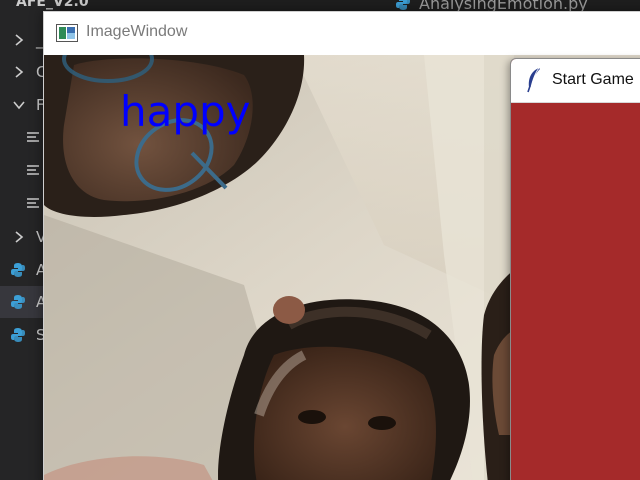 The image size is (640, 480). Describe the element at coordinates (137, 31) in the screenshot. I see `image-window-title: ImageWindow` at that location.